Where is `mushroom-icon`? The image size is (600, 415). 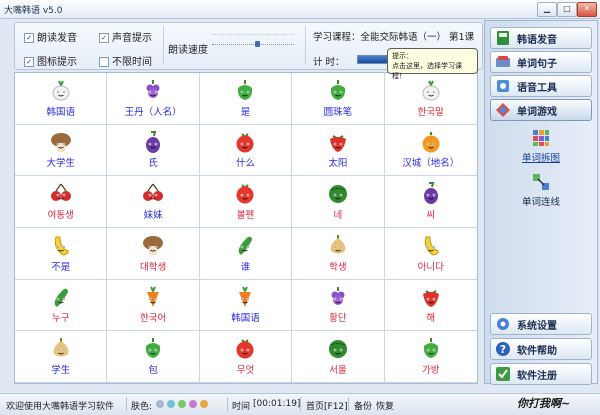
mushroom-icon is located at coordinates (60, 142).